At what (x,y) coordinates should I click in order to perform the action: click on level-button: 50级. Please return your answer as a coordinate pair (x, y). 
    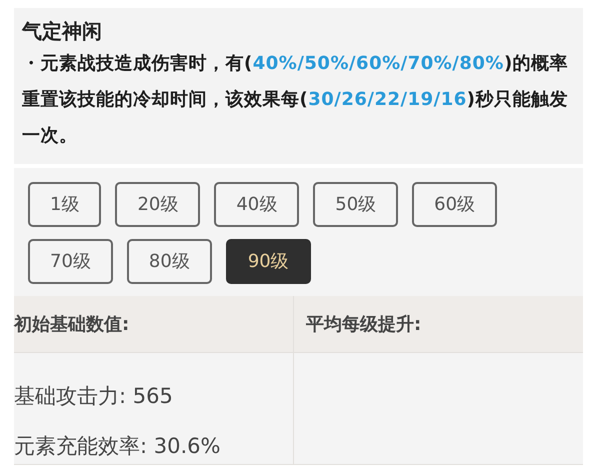
    Looking at the image, I should click on (355, 204).